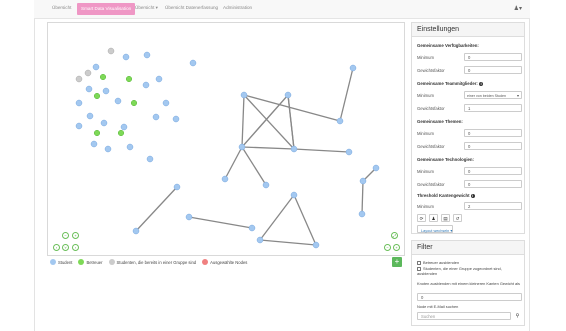 The height and width of the screenshot is (331, 566). What do you see at coordinates (425, 95) in the screenshot?
I see `team-min-label: Minimum` at bounding box center [425, 95].